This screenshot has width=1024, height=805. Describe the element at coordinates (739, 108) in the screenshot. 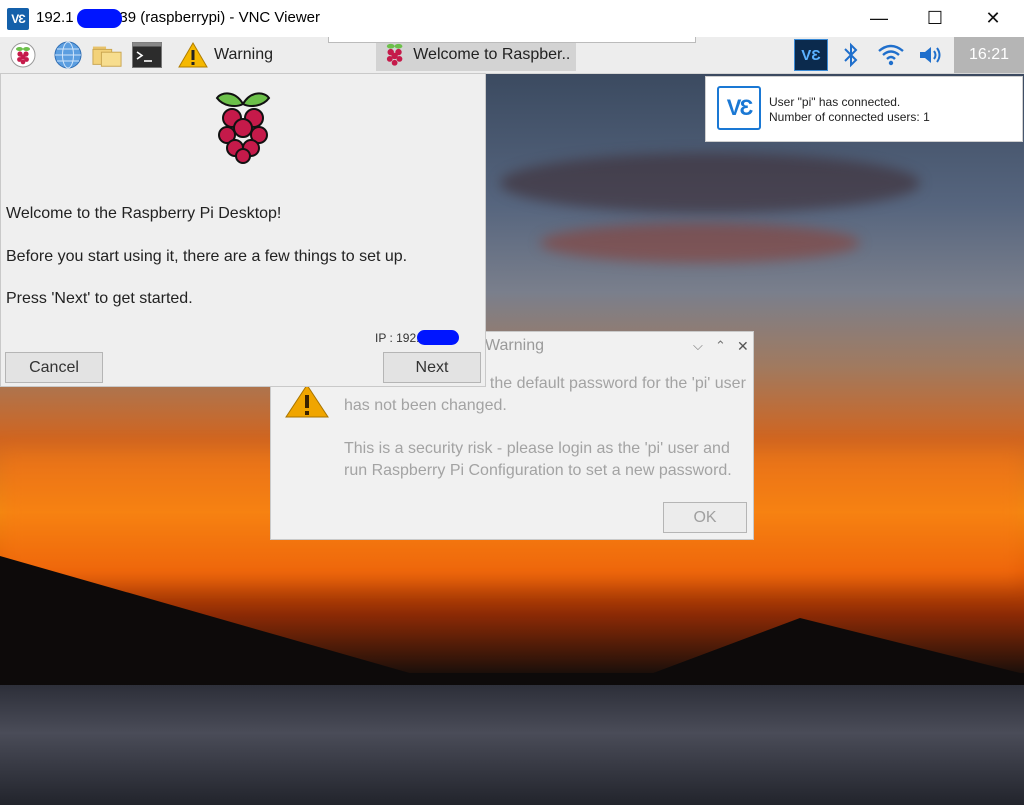

I see `vnc-logo-icon: VƐ` at that location.